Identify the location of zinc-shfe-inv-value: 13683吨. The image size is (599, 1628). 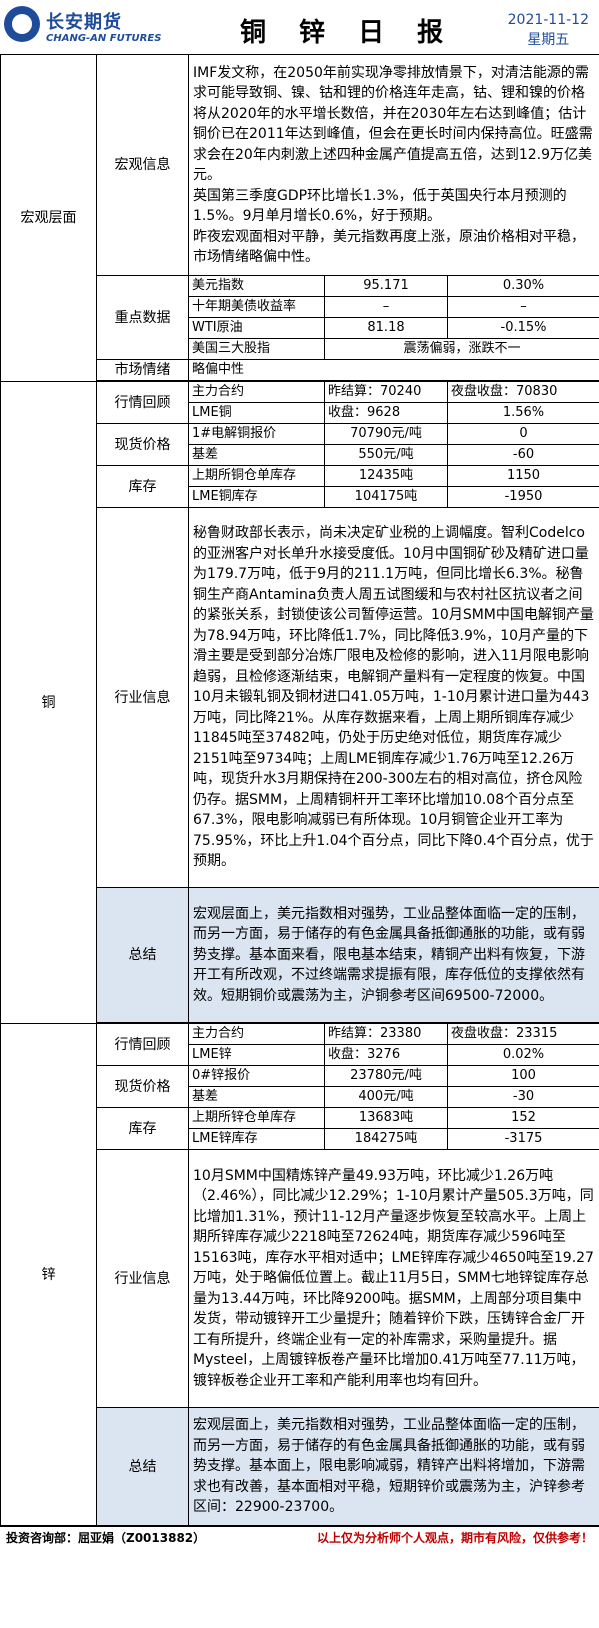
(386, 1118).